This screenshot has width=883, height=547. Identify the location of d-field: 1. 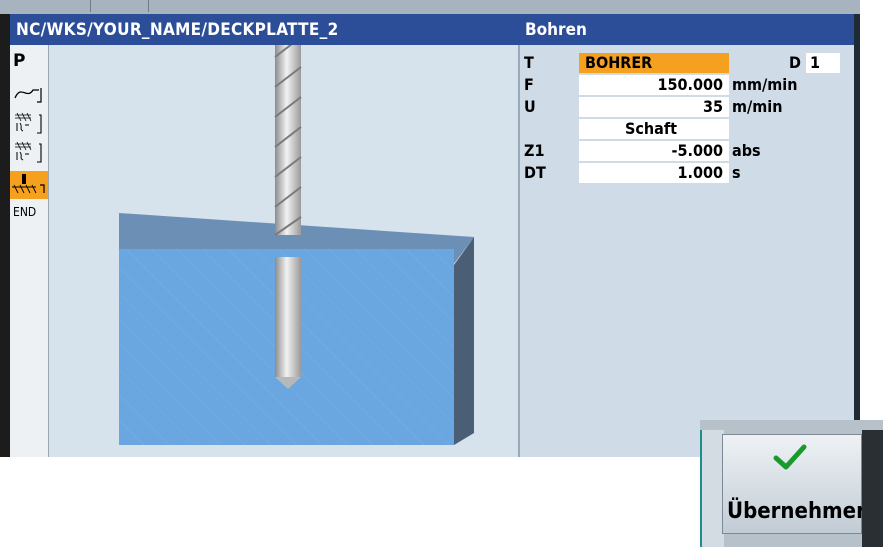
(823, 63).